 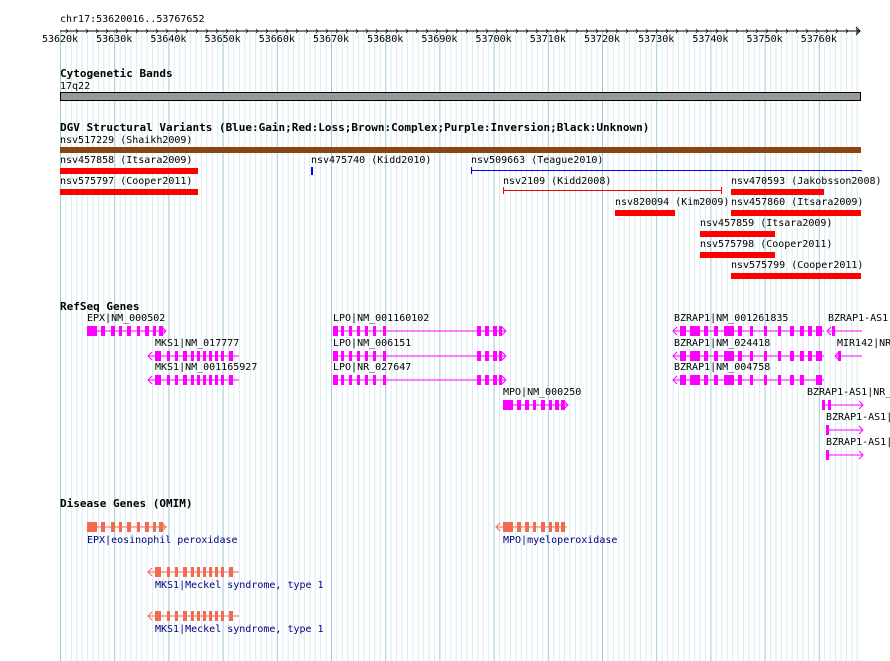 I want to click on ruler-tick-label: 53660k, so click(x=276, y=39).